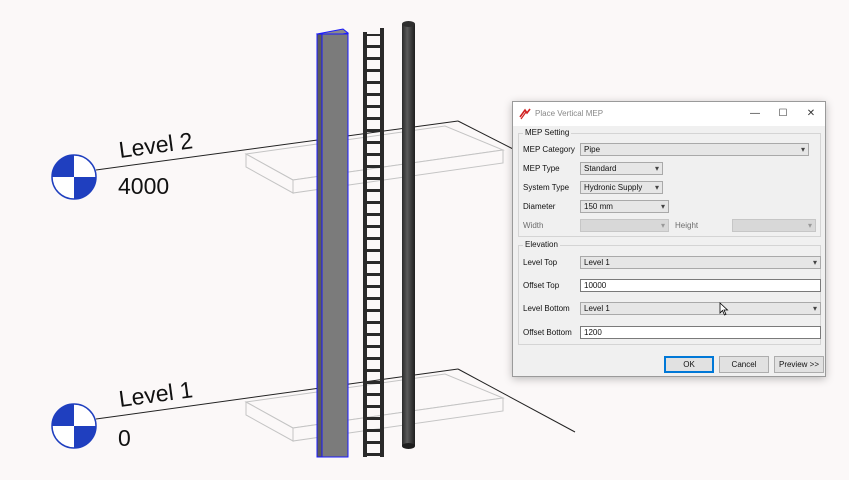  I want to click on diameter-label: Diameter, so click(539, 206).